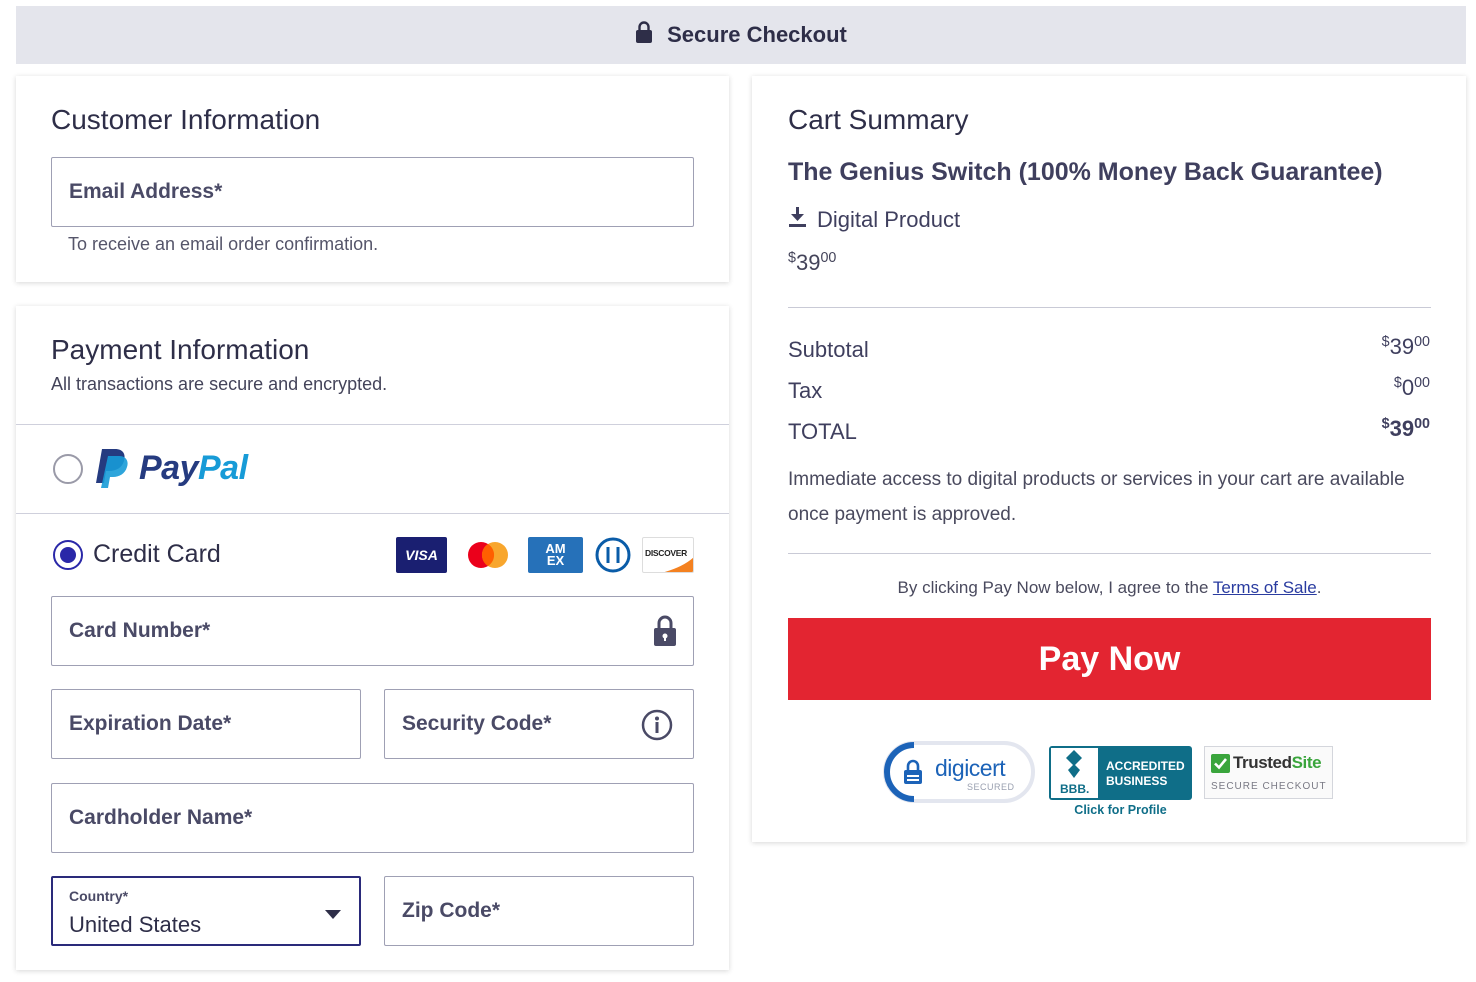 Image resolution: width=1476 pixels, height=982 pixels. I want to click on security-code-field: Security Code*, so click(539, 724).